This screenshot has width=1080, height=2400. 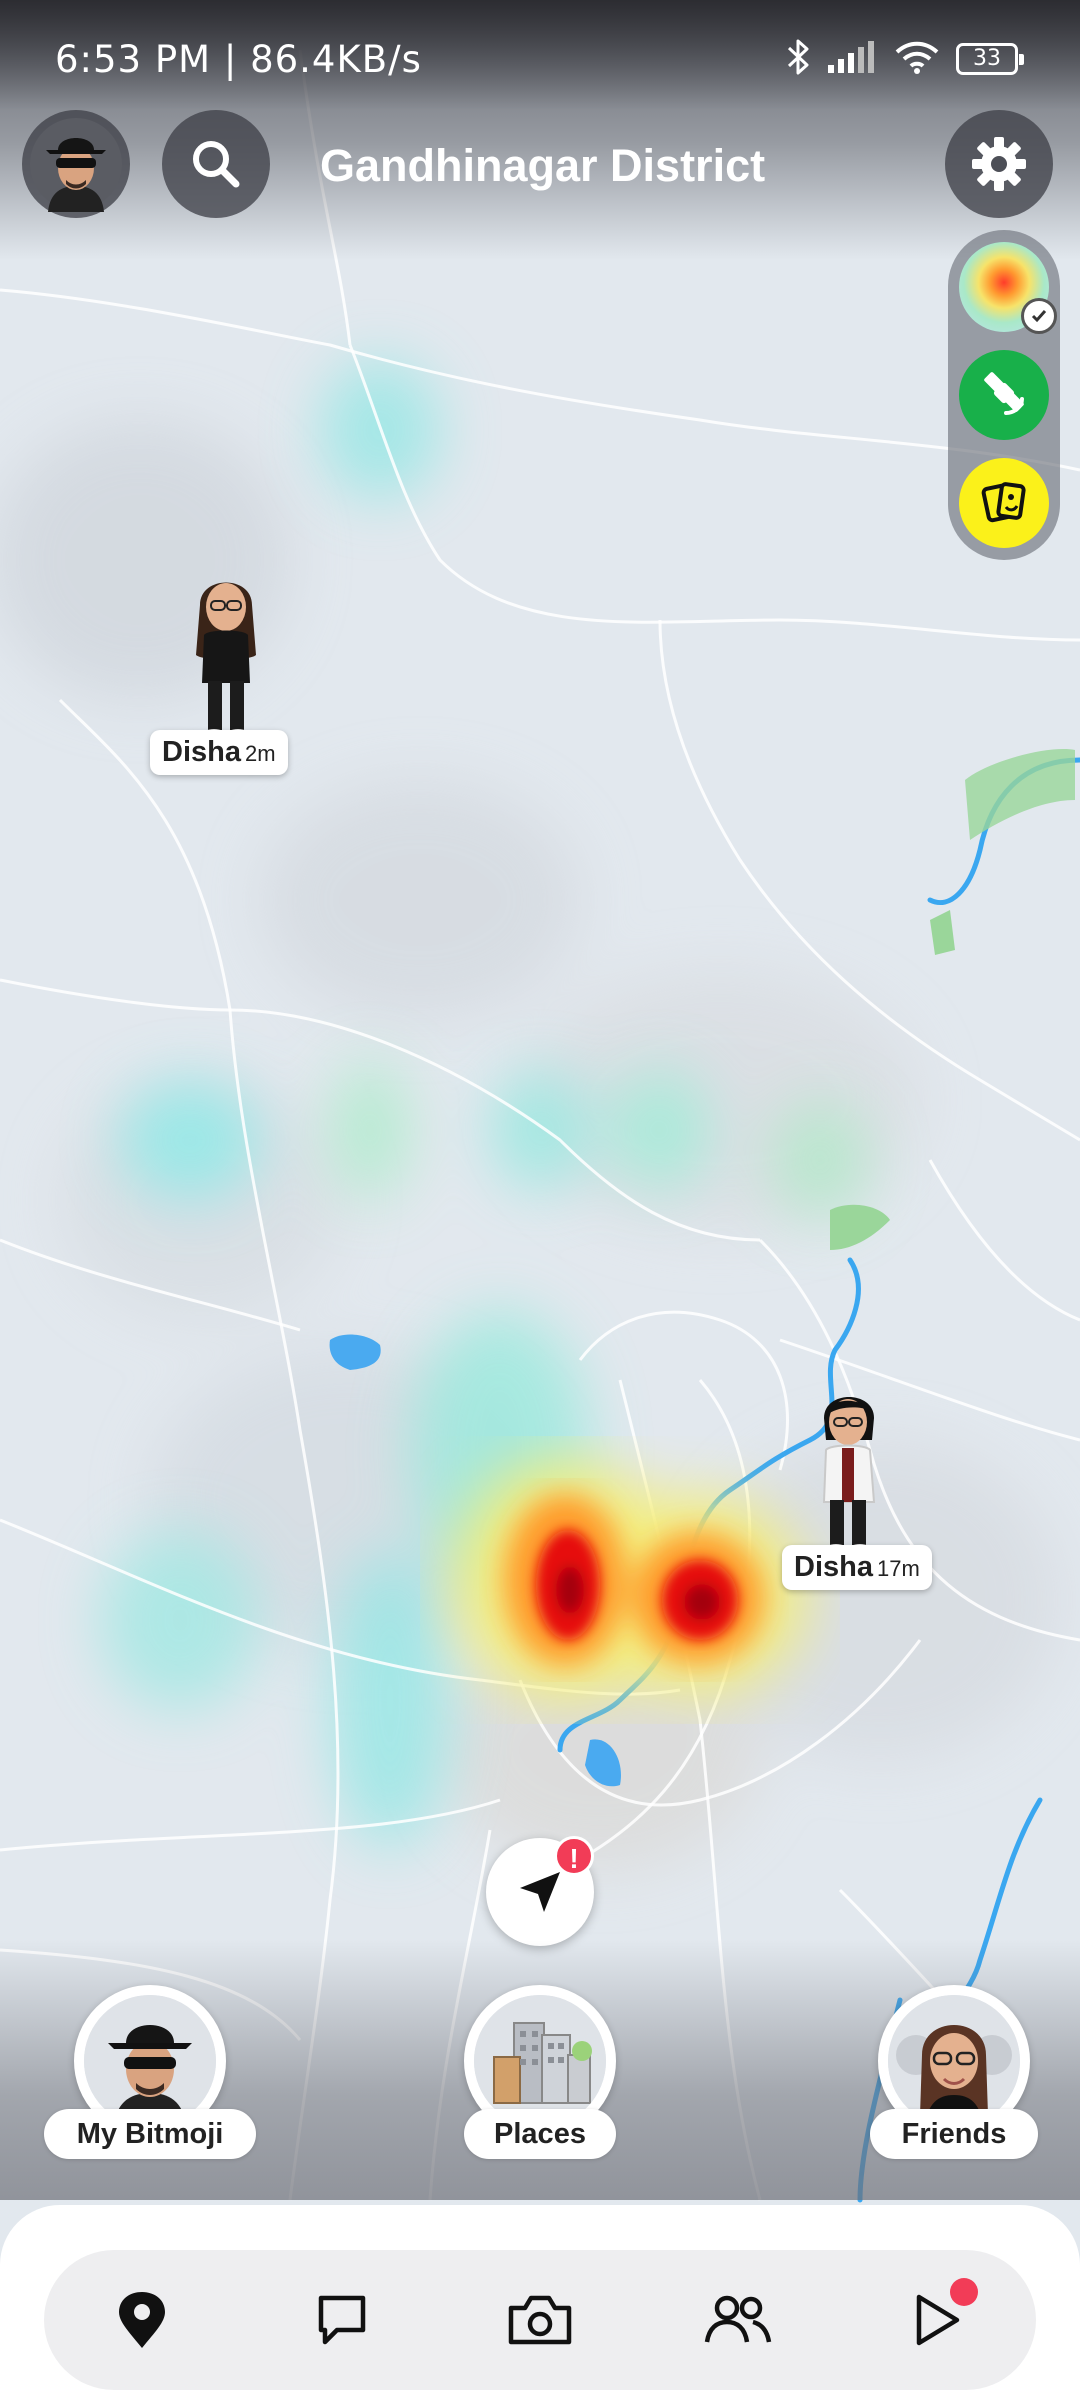 I want to click on search-icon, so click(x=216, y=164).